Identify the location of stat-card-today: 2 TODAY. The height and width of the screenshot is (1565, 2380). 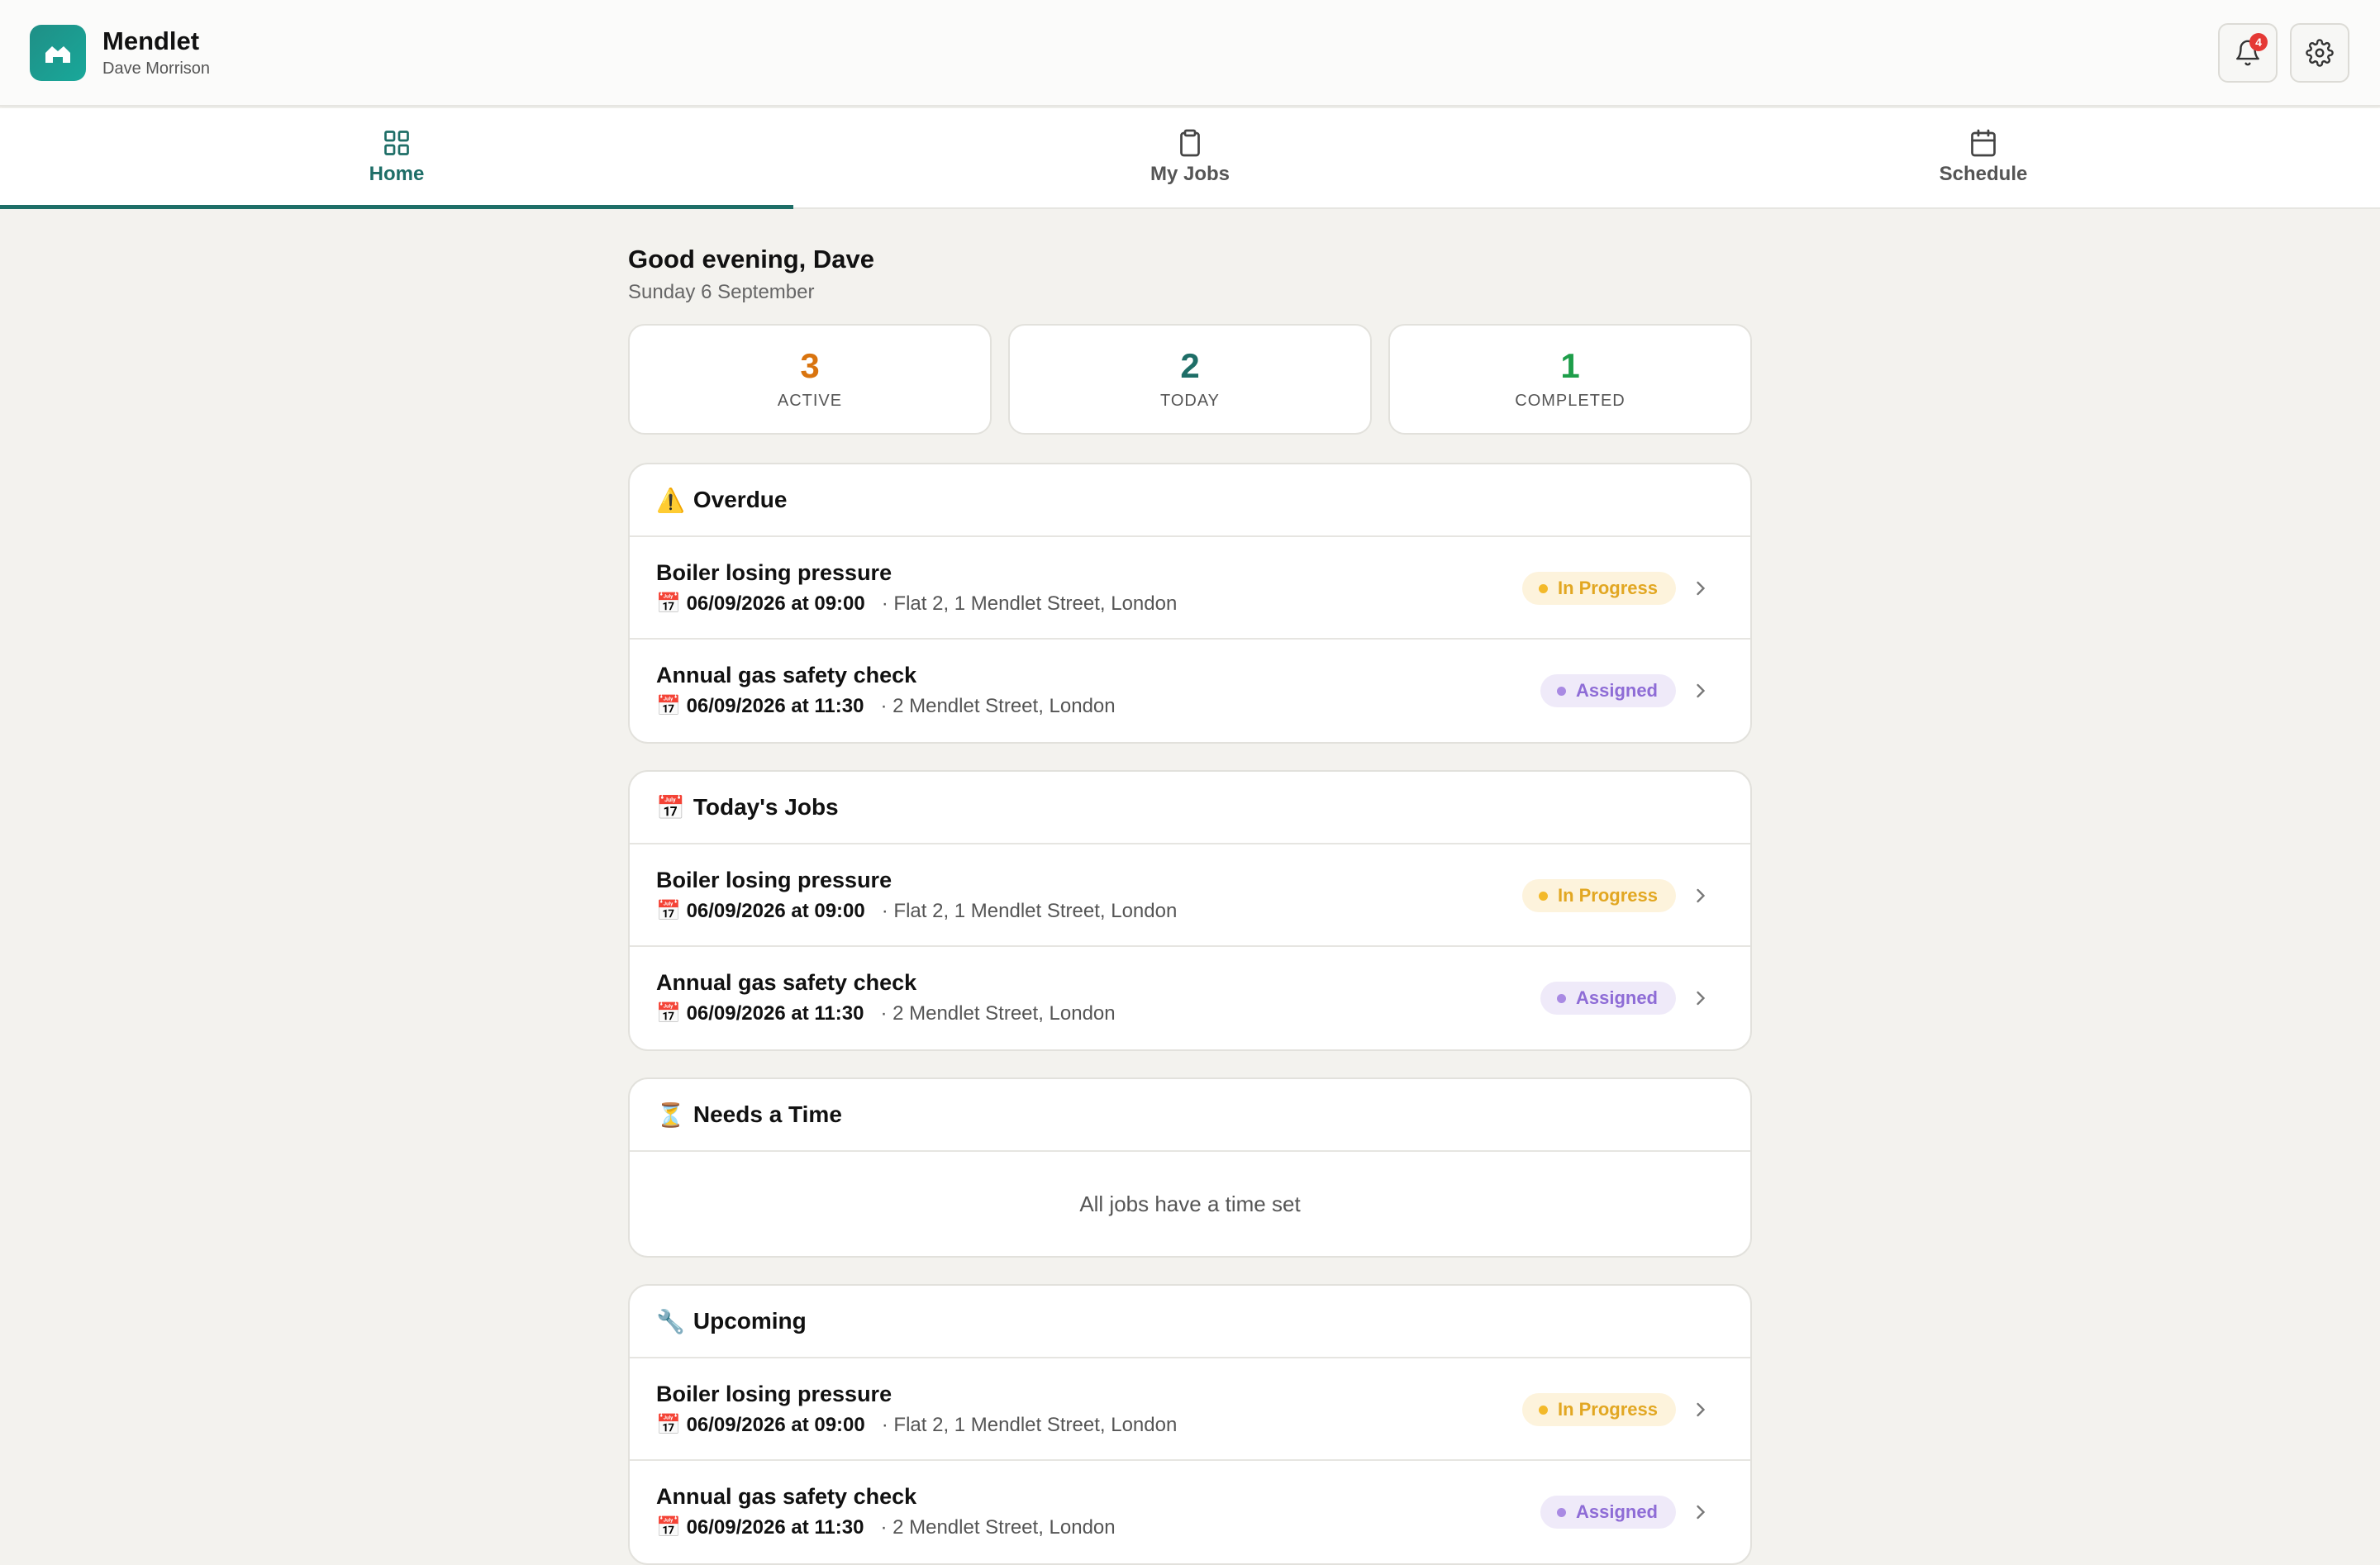
(1190, 379).